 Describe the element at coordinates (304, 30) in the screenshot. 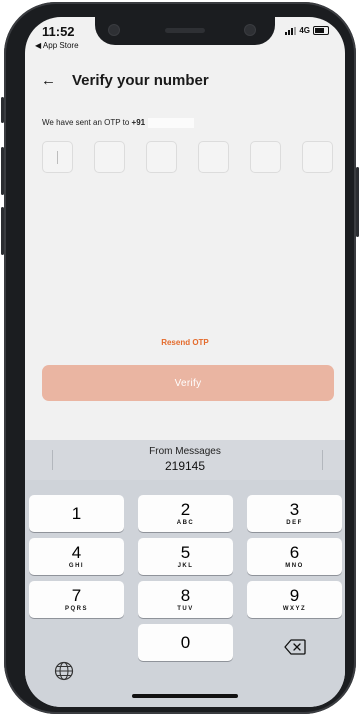

I see `network-label: 4G` at that location.